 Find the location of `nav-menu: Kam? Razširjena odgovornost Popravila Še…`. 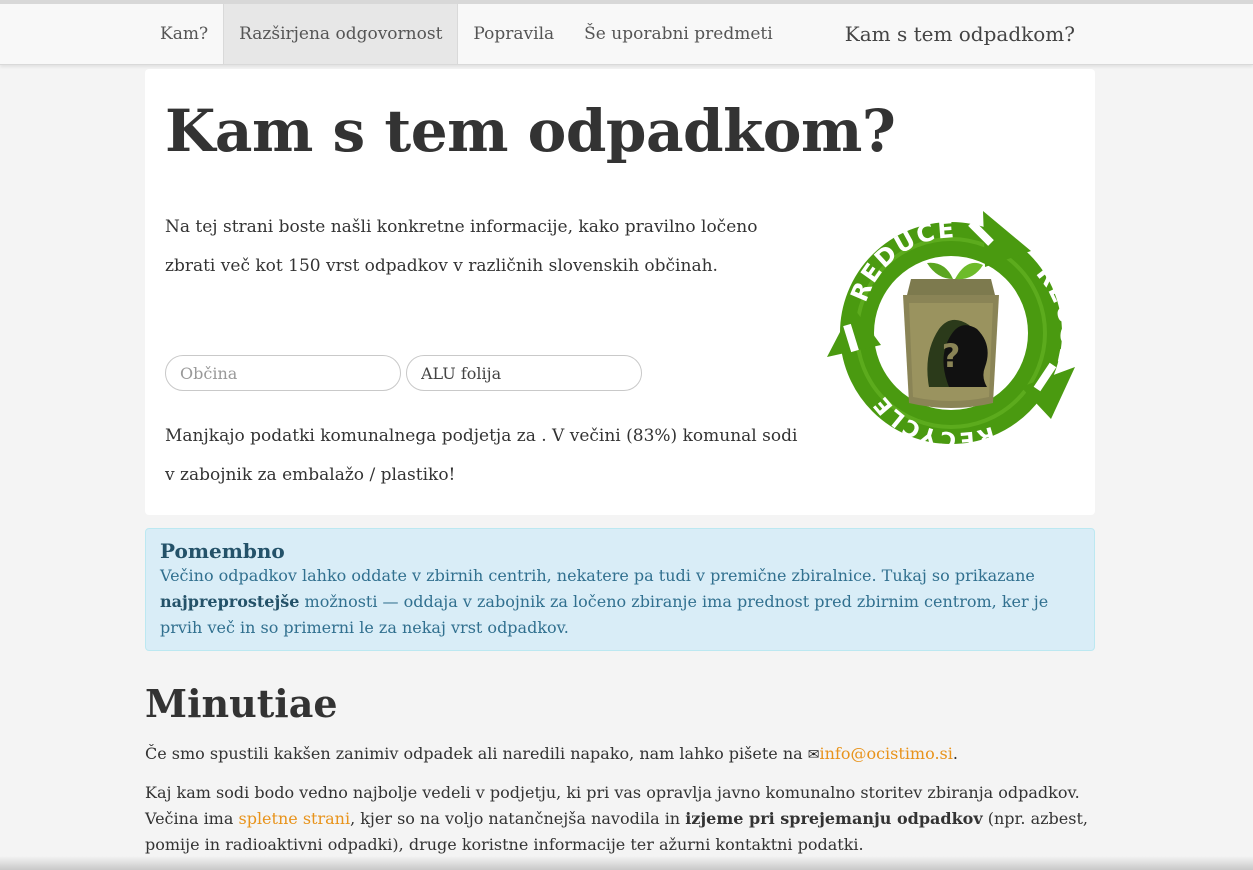

nav-menu: Kam? Razširjena odgovornost Popravila Še… is located at coordinates (466, 34).